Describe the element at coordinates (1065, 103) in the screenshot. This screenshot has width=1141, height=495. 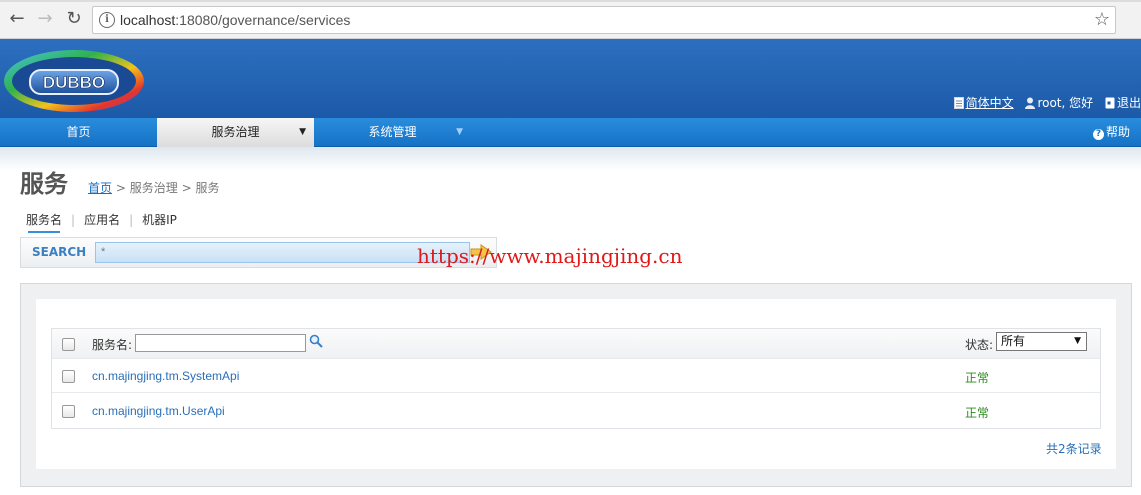
I see `user-text: root, 您好` at that location.